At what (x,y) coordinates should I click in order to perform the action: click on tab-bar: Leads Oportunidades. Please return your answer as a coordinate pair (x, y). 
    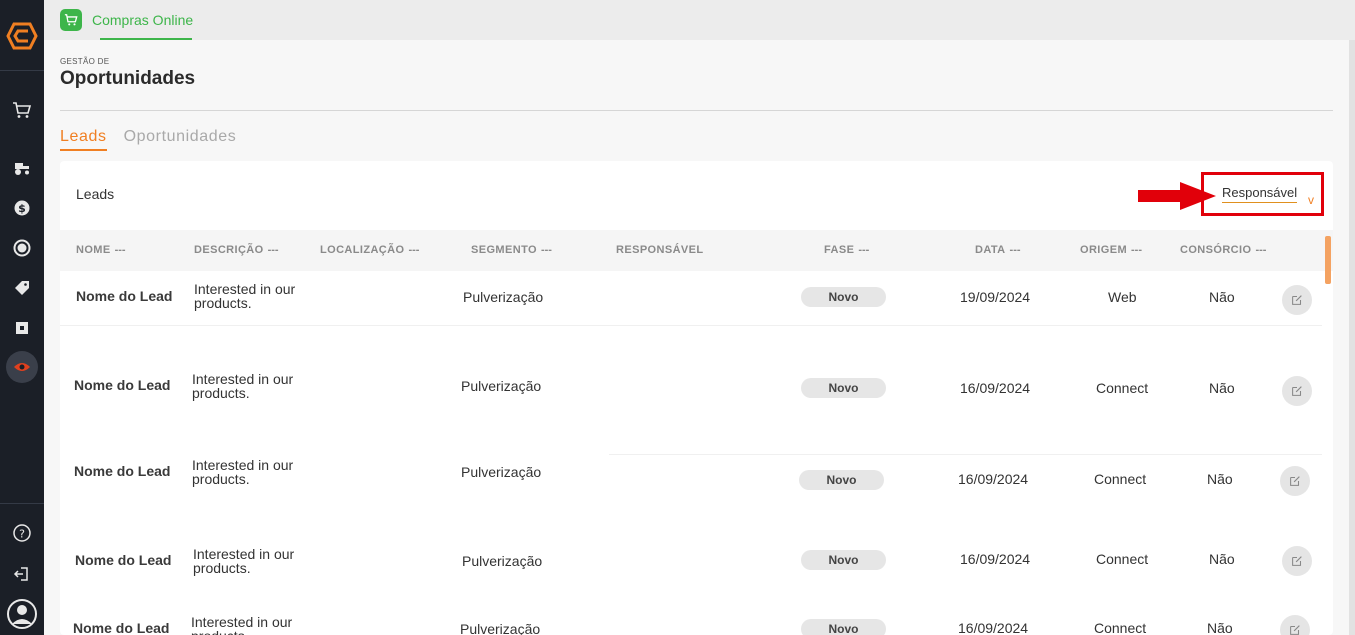
    Looking at the image, I should click on (148, 139).